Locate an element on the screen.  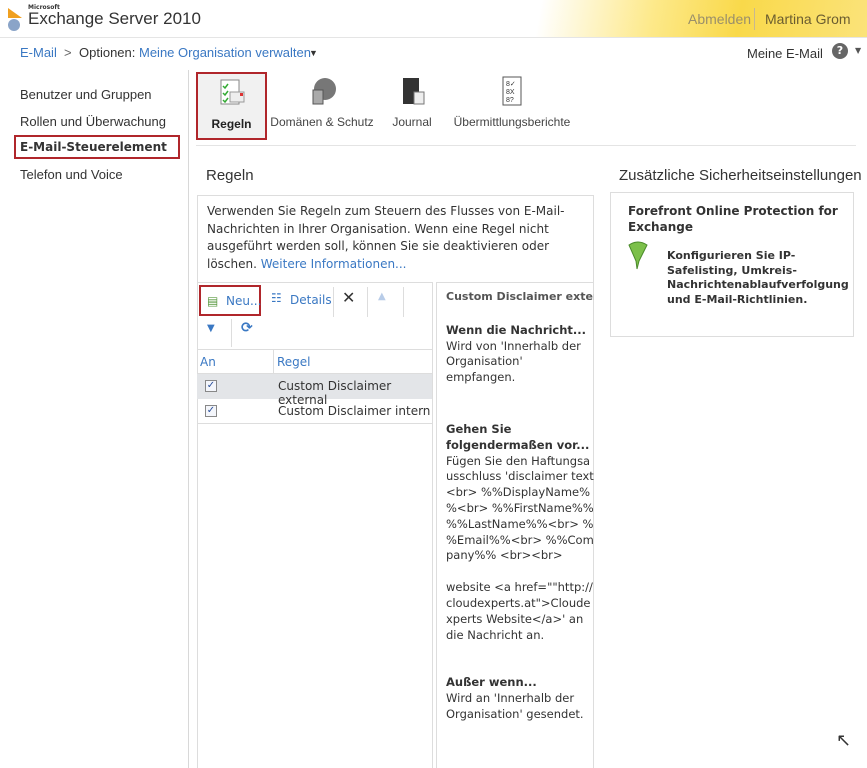
move-down-icon: ▼ is located at coordinates (211, 328).